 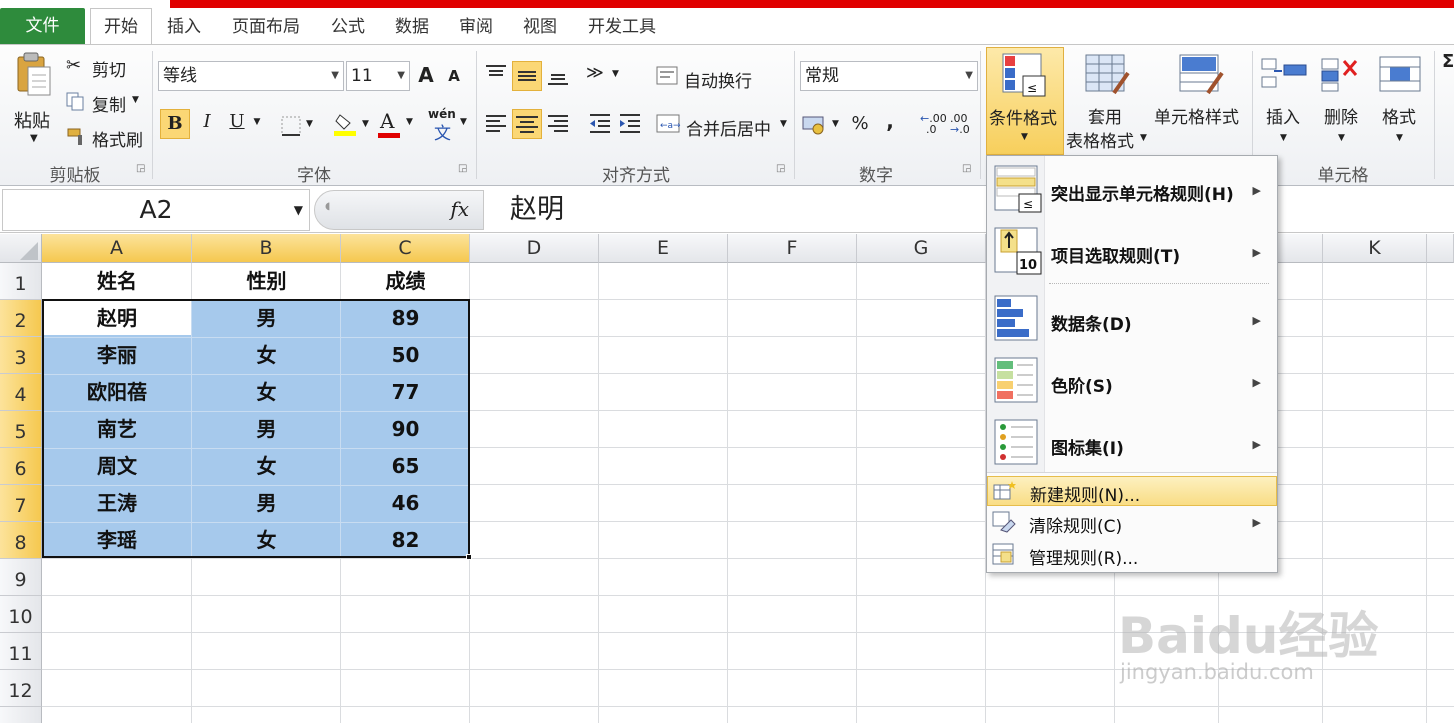 What do you see at coordinates (606, 76) in the screenshot?
I see `orientation-button: ≫ ▼` at bounding box center [606, 76].